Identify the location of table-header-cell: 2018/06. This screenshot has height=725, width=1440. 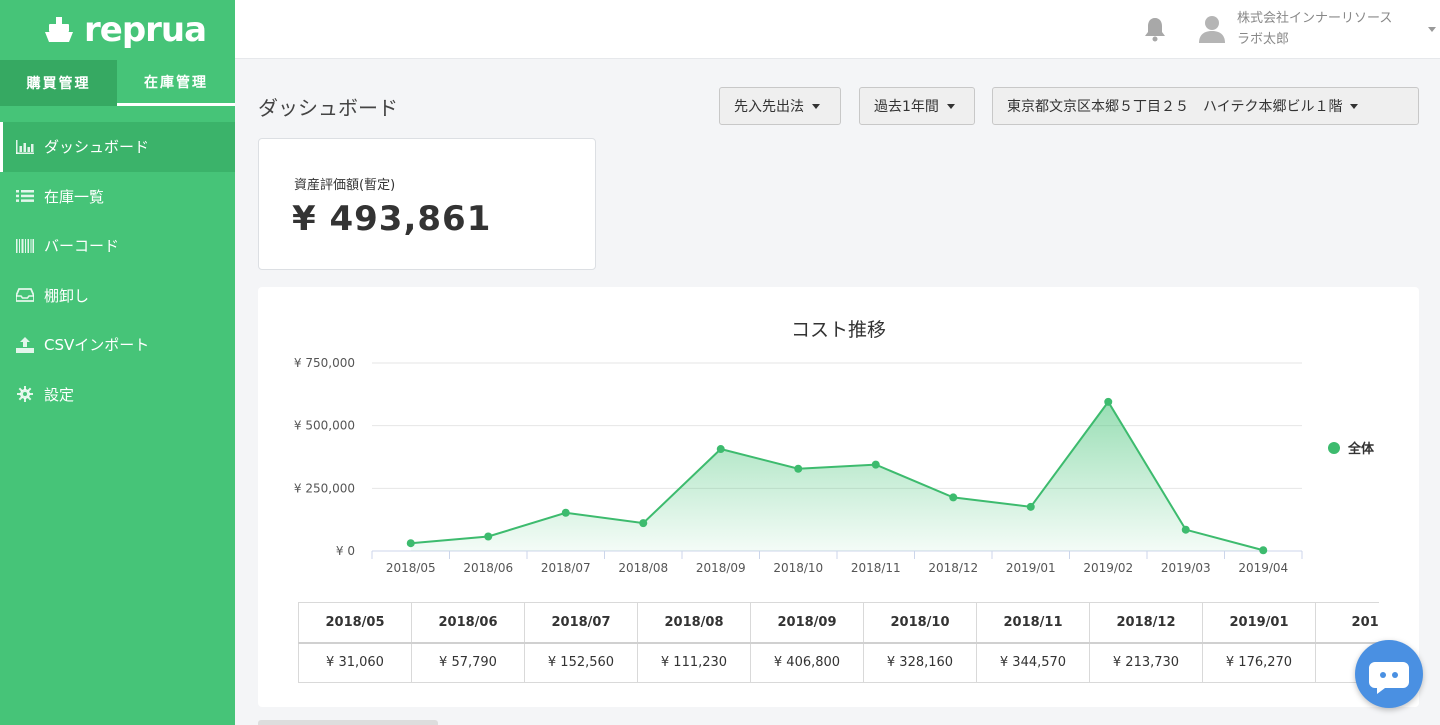
(468, 622).